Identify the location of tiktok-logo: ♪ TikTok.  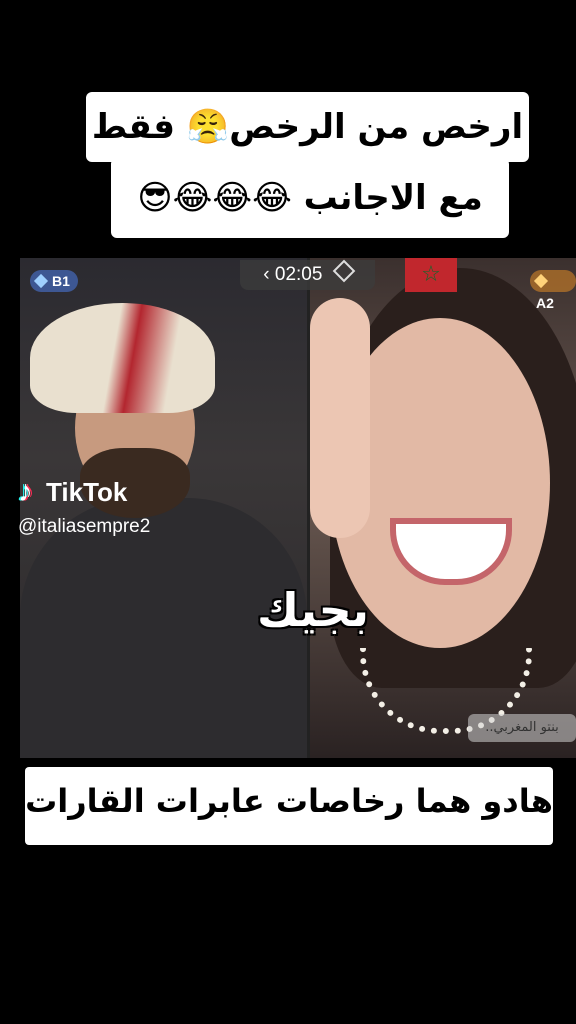
(72, 492).